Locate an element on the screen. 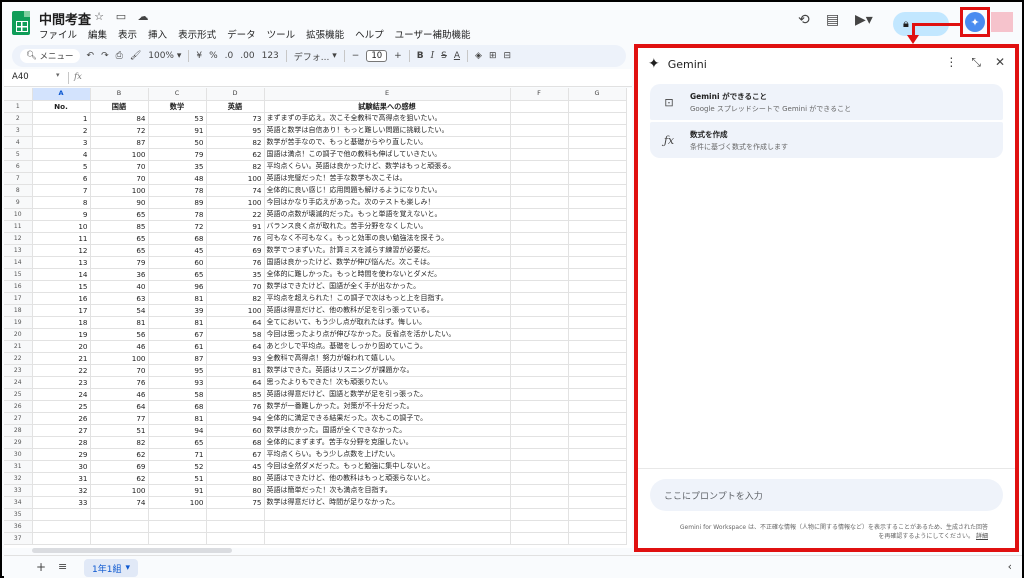 Image resolution: width=1024 pixels, height=578 pixels. cell: 35 is located at coordinates (177, 166).